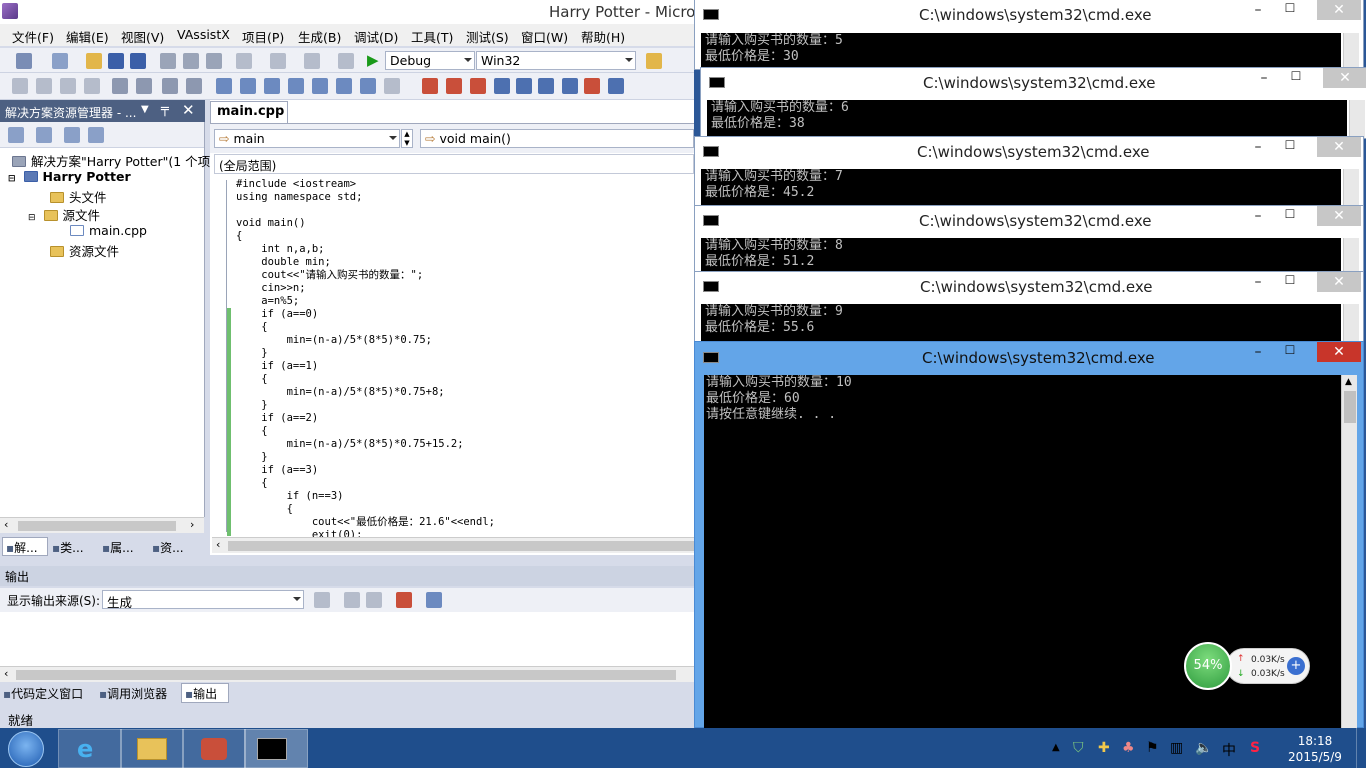  I want to click on find-in-files-icon, so click(654, 61).